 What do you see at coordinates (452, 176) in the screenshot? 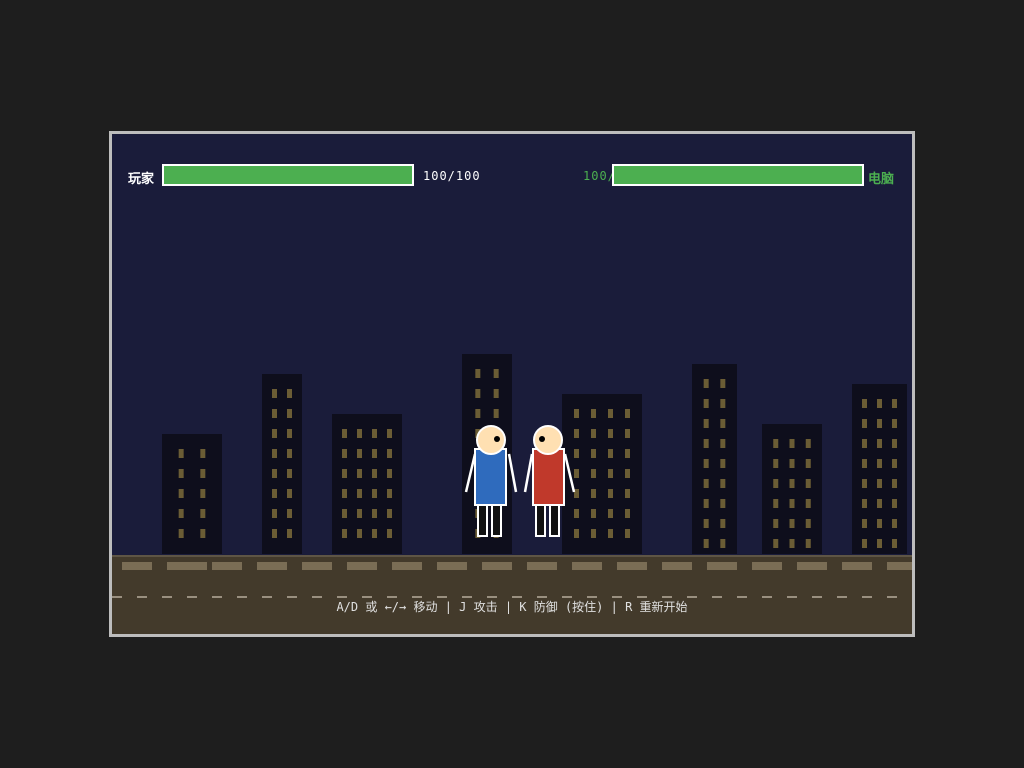
I see `player-health-value: 100/100` at bounding box center [452, 176].